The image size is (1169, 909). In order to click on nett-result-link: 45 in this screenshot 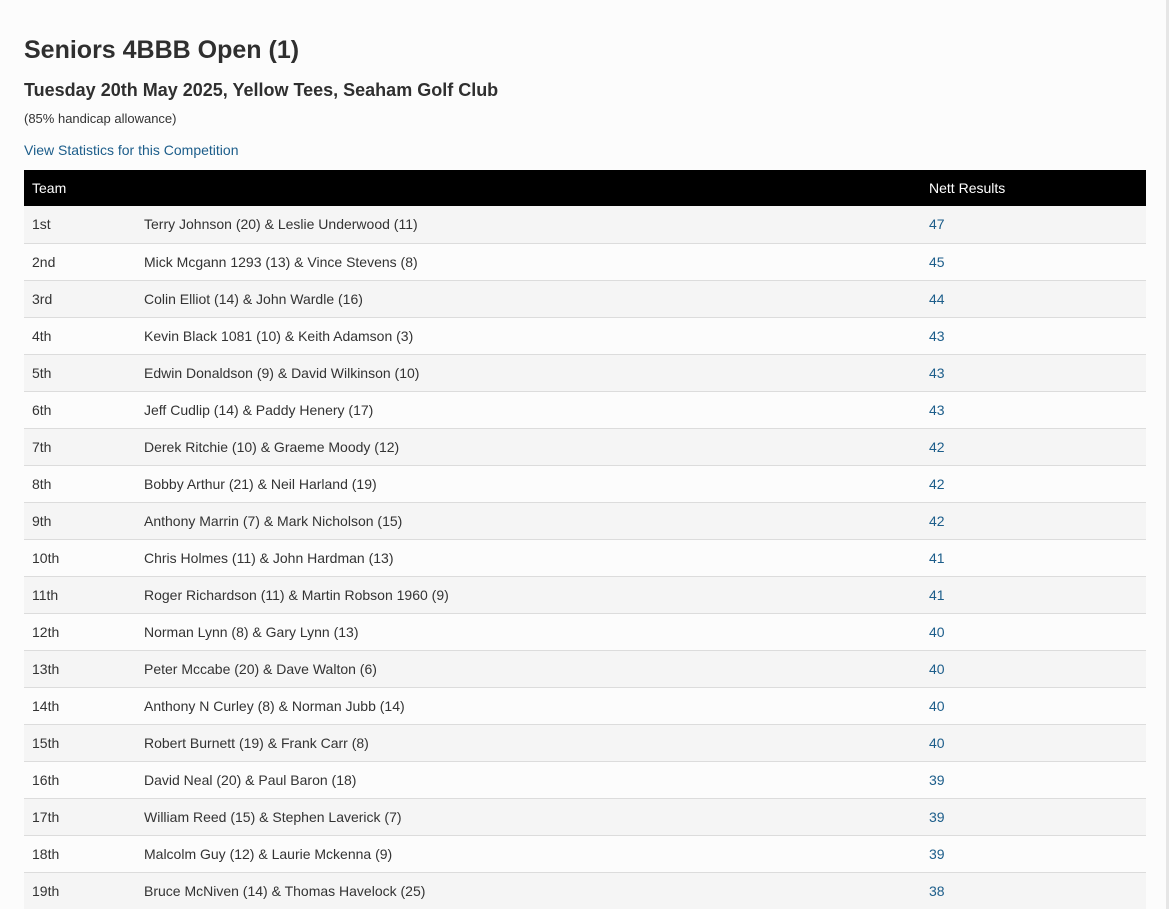, I will do `click(937, 262)`.